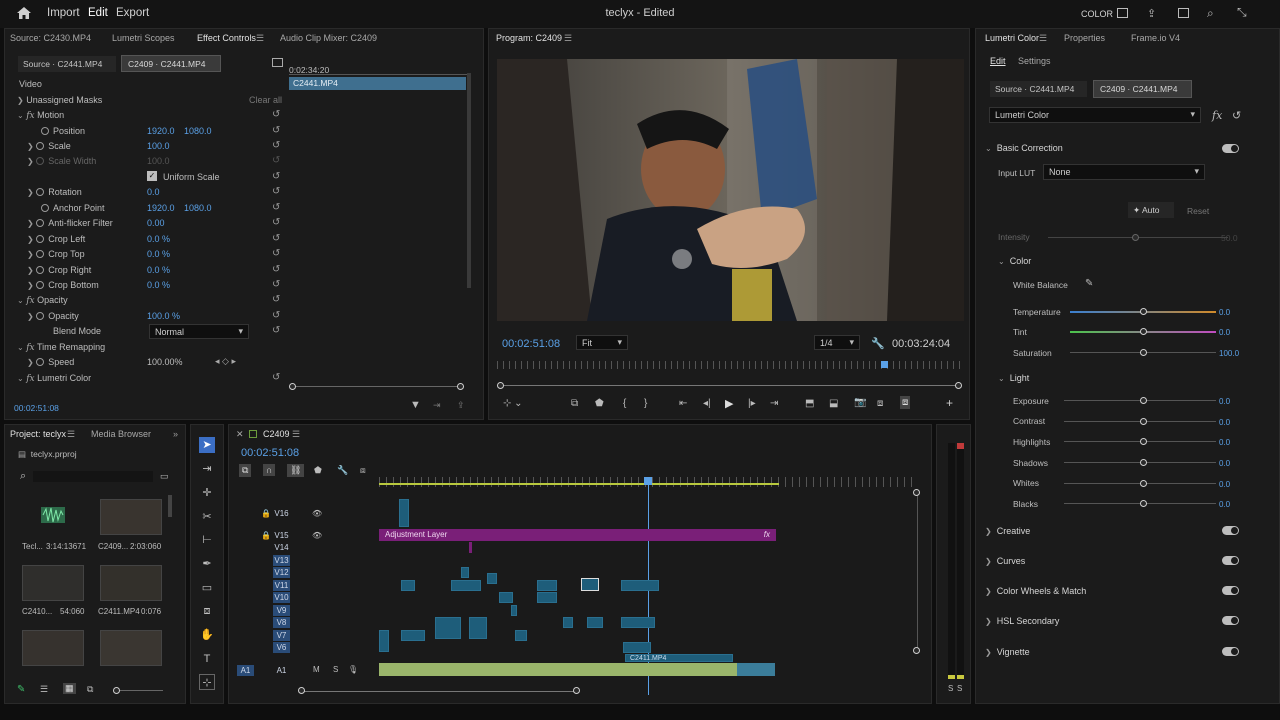 Image resolution: width=1280 pixels, height=720 pixels. Describe the element at coordinates (884, 364) in the screenshot. I see `program-playhead` at that location.